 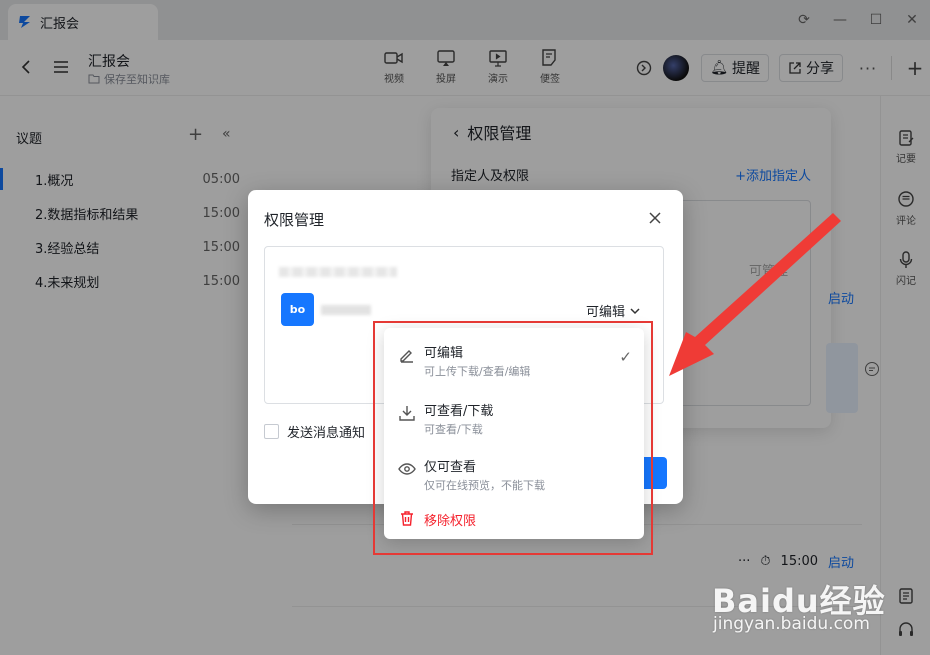 I want to click on permission-select: 可编辑, so click(x=613, y=310).